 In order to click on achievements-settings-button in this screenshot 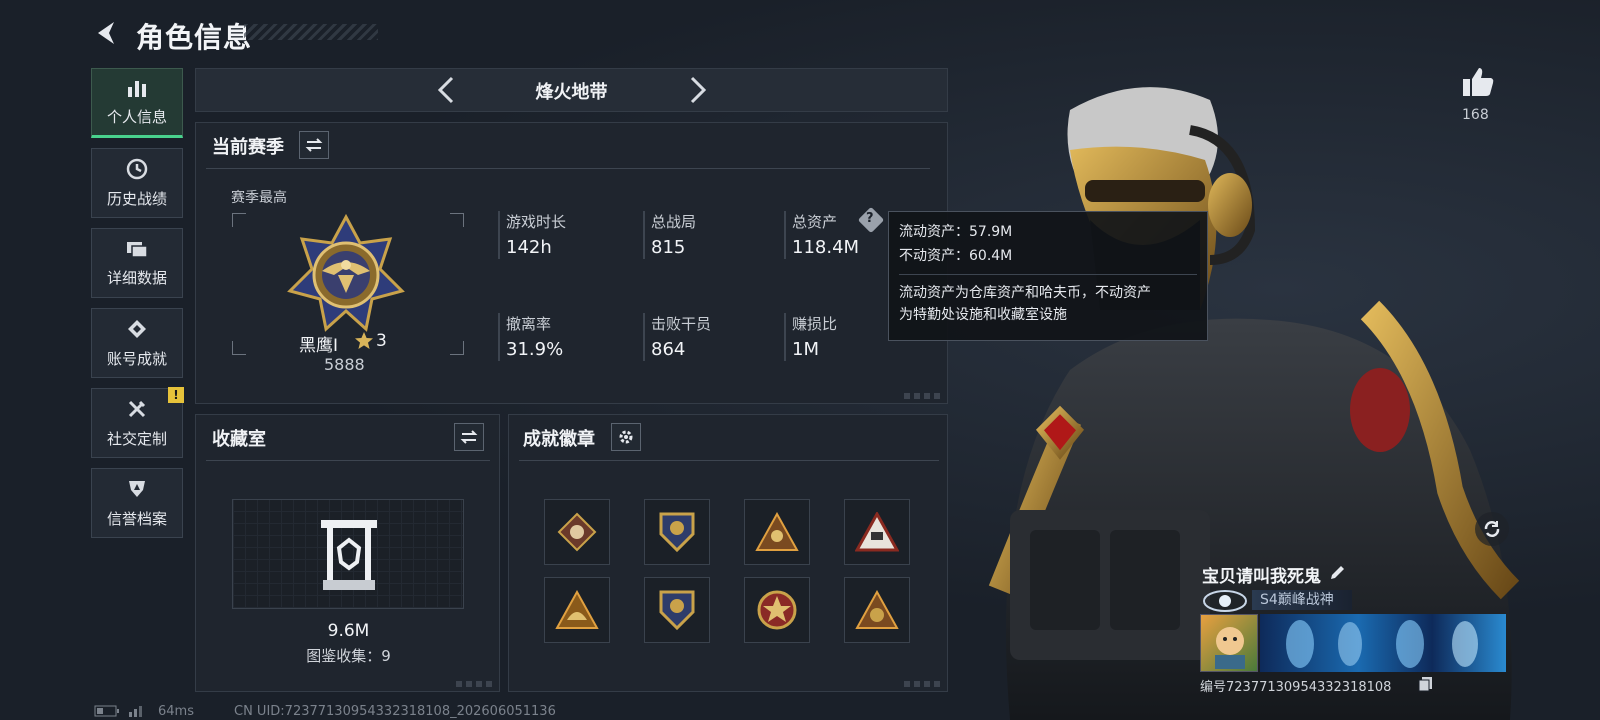, I will do `click(626, 437)`.